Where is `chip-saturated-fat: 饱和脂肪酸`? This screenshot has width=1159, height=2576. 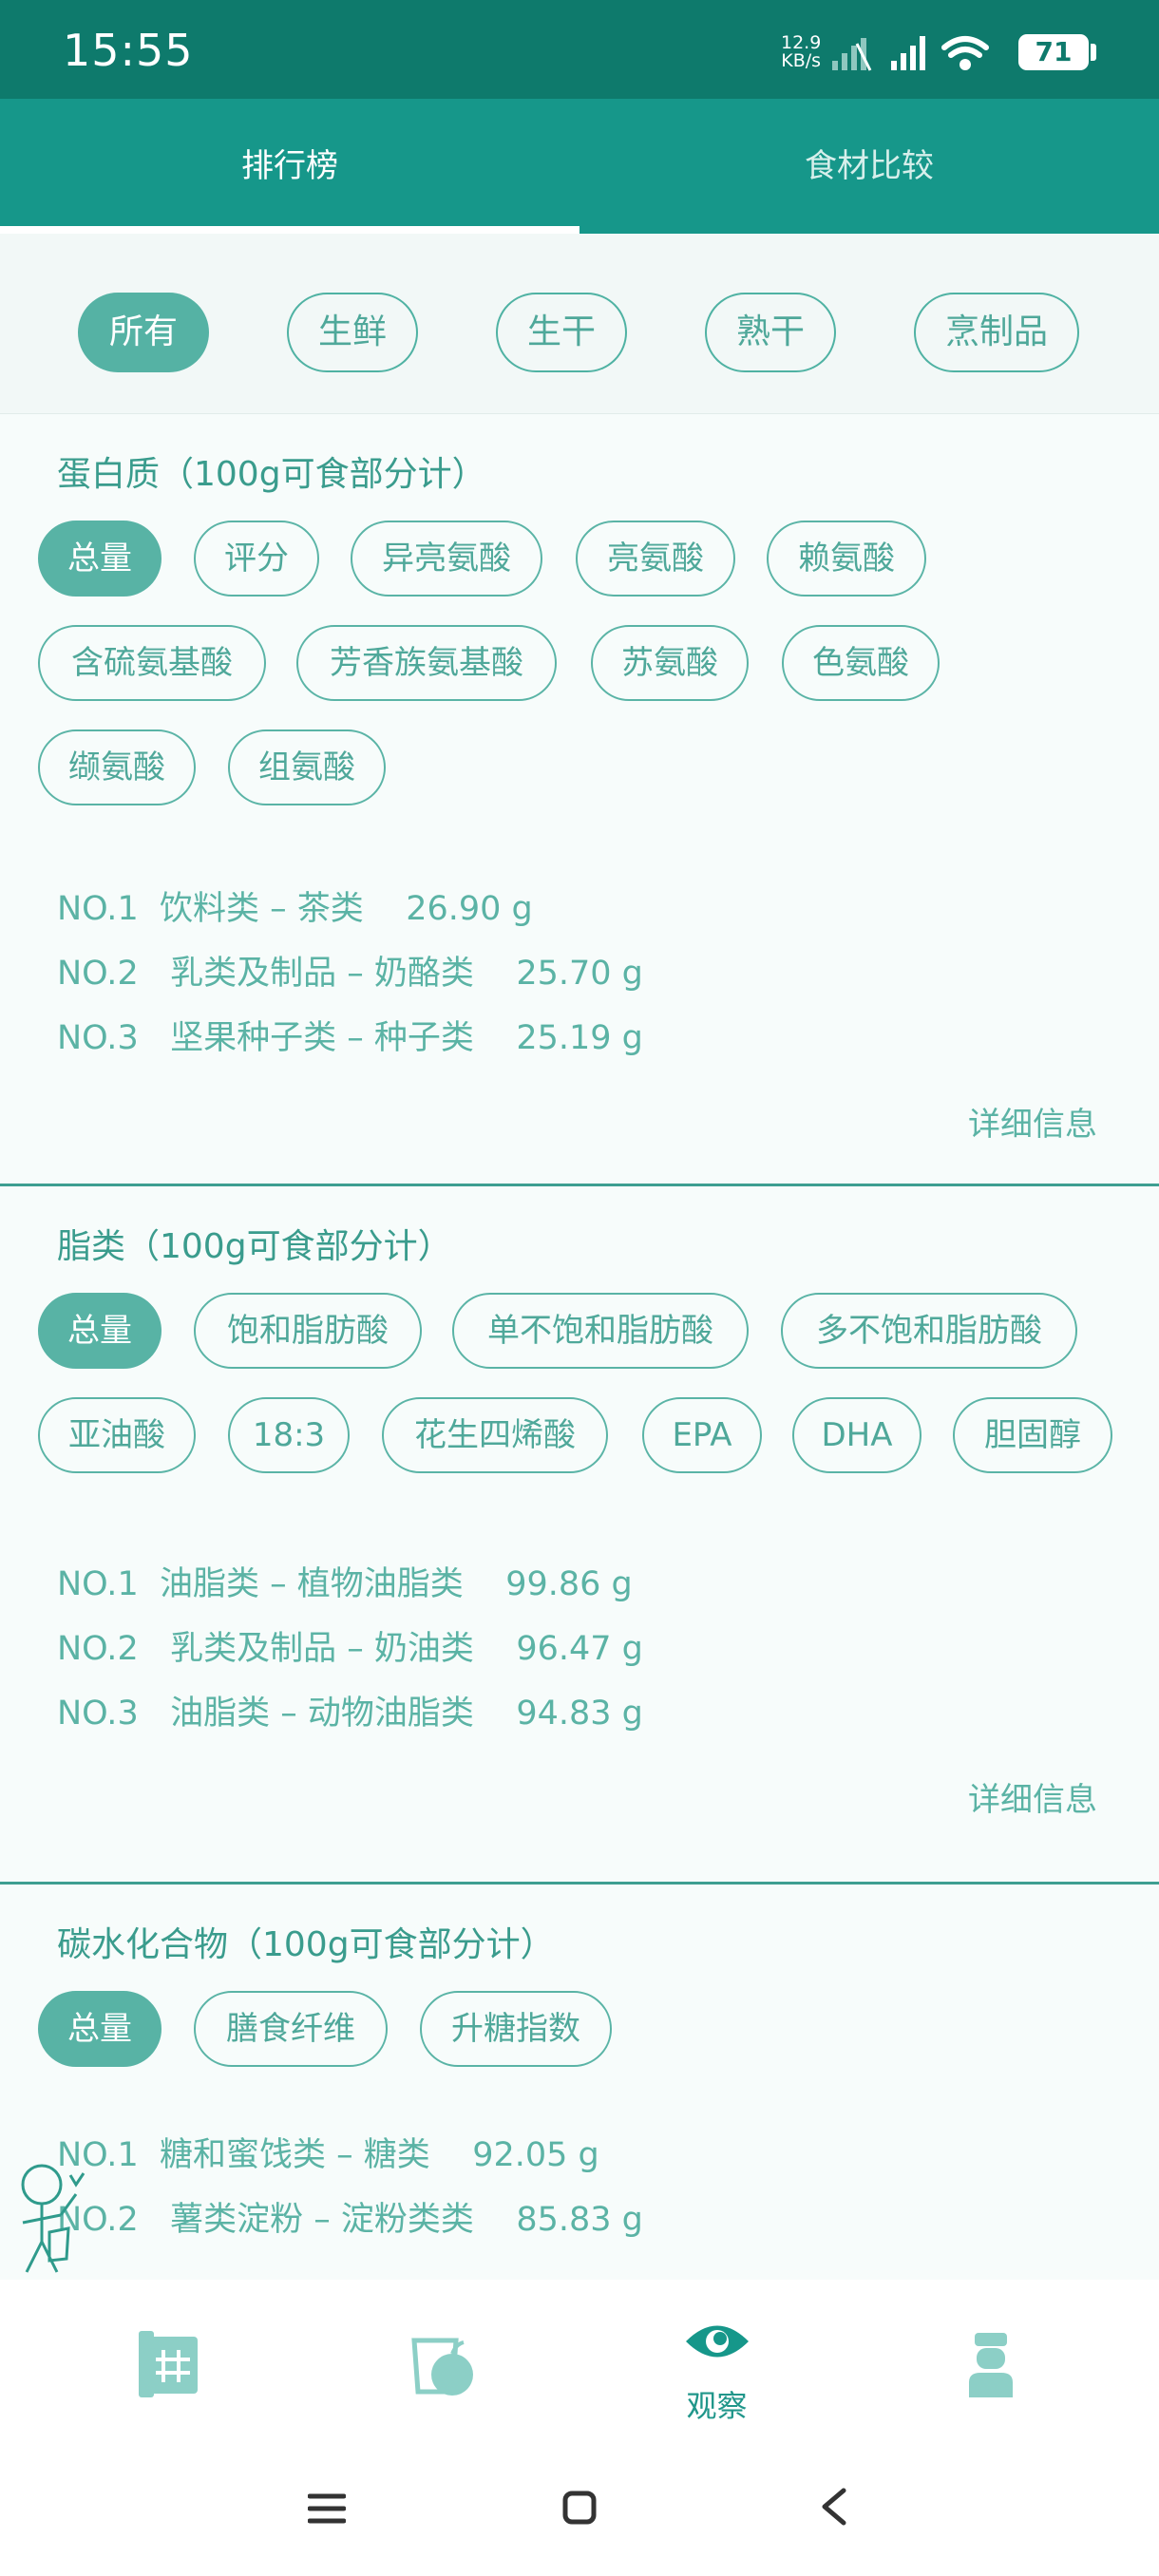 chip-saturated-fat: 饱和脂肪酸 is located at coordinates (308, 1331).